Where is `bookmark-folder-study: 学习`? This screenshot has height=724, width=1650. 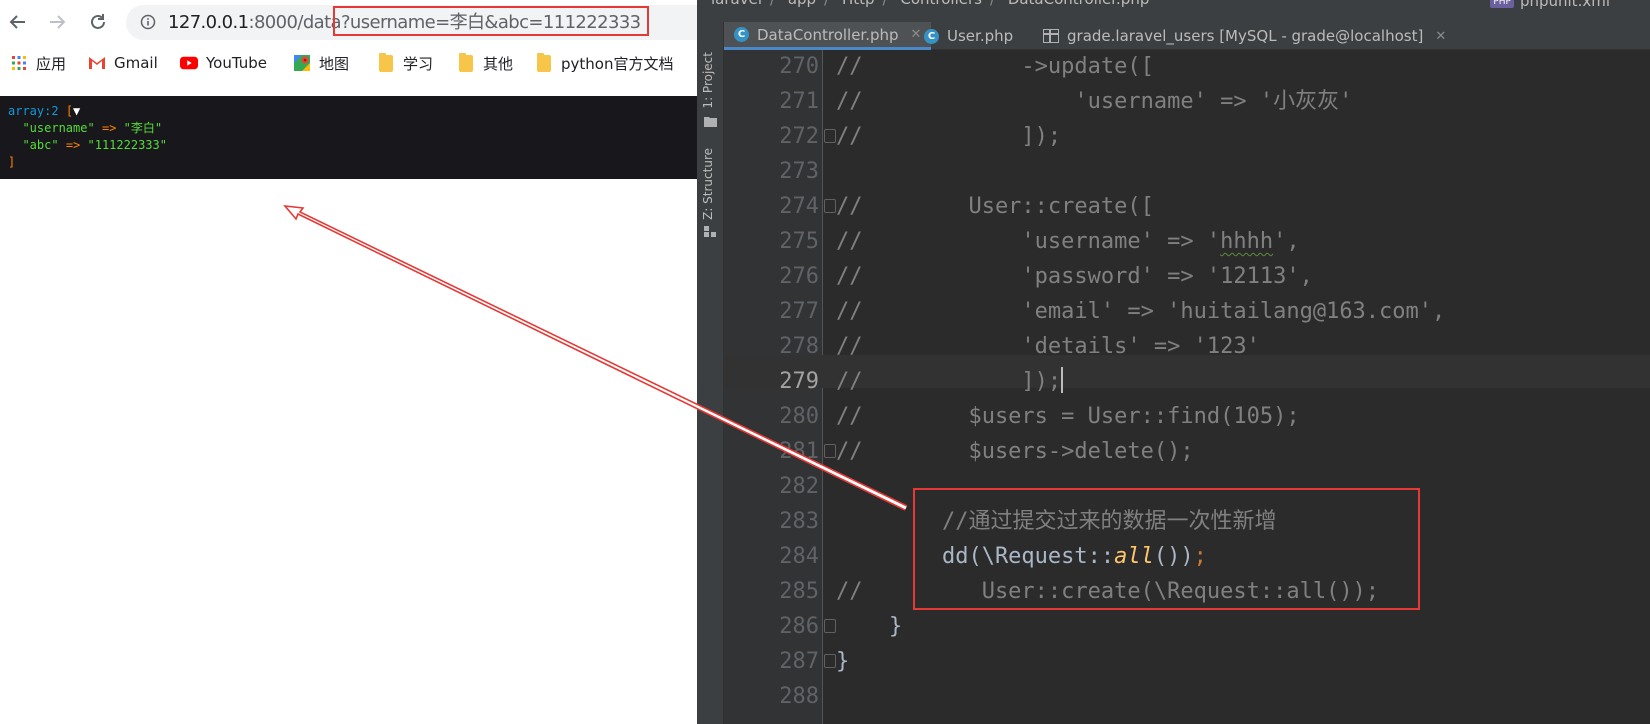 bookmark-folder-study: 学习 is located at coordinates (405, 63).